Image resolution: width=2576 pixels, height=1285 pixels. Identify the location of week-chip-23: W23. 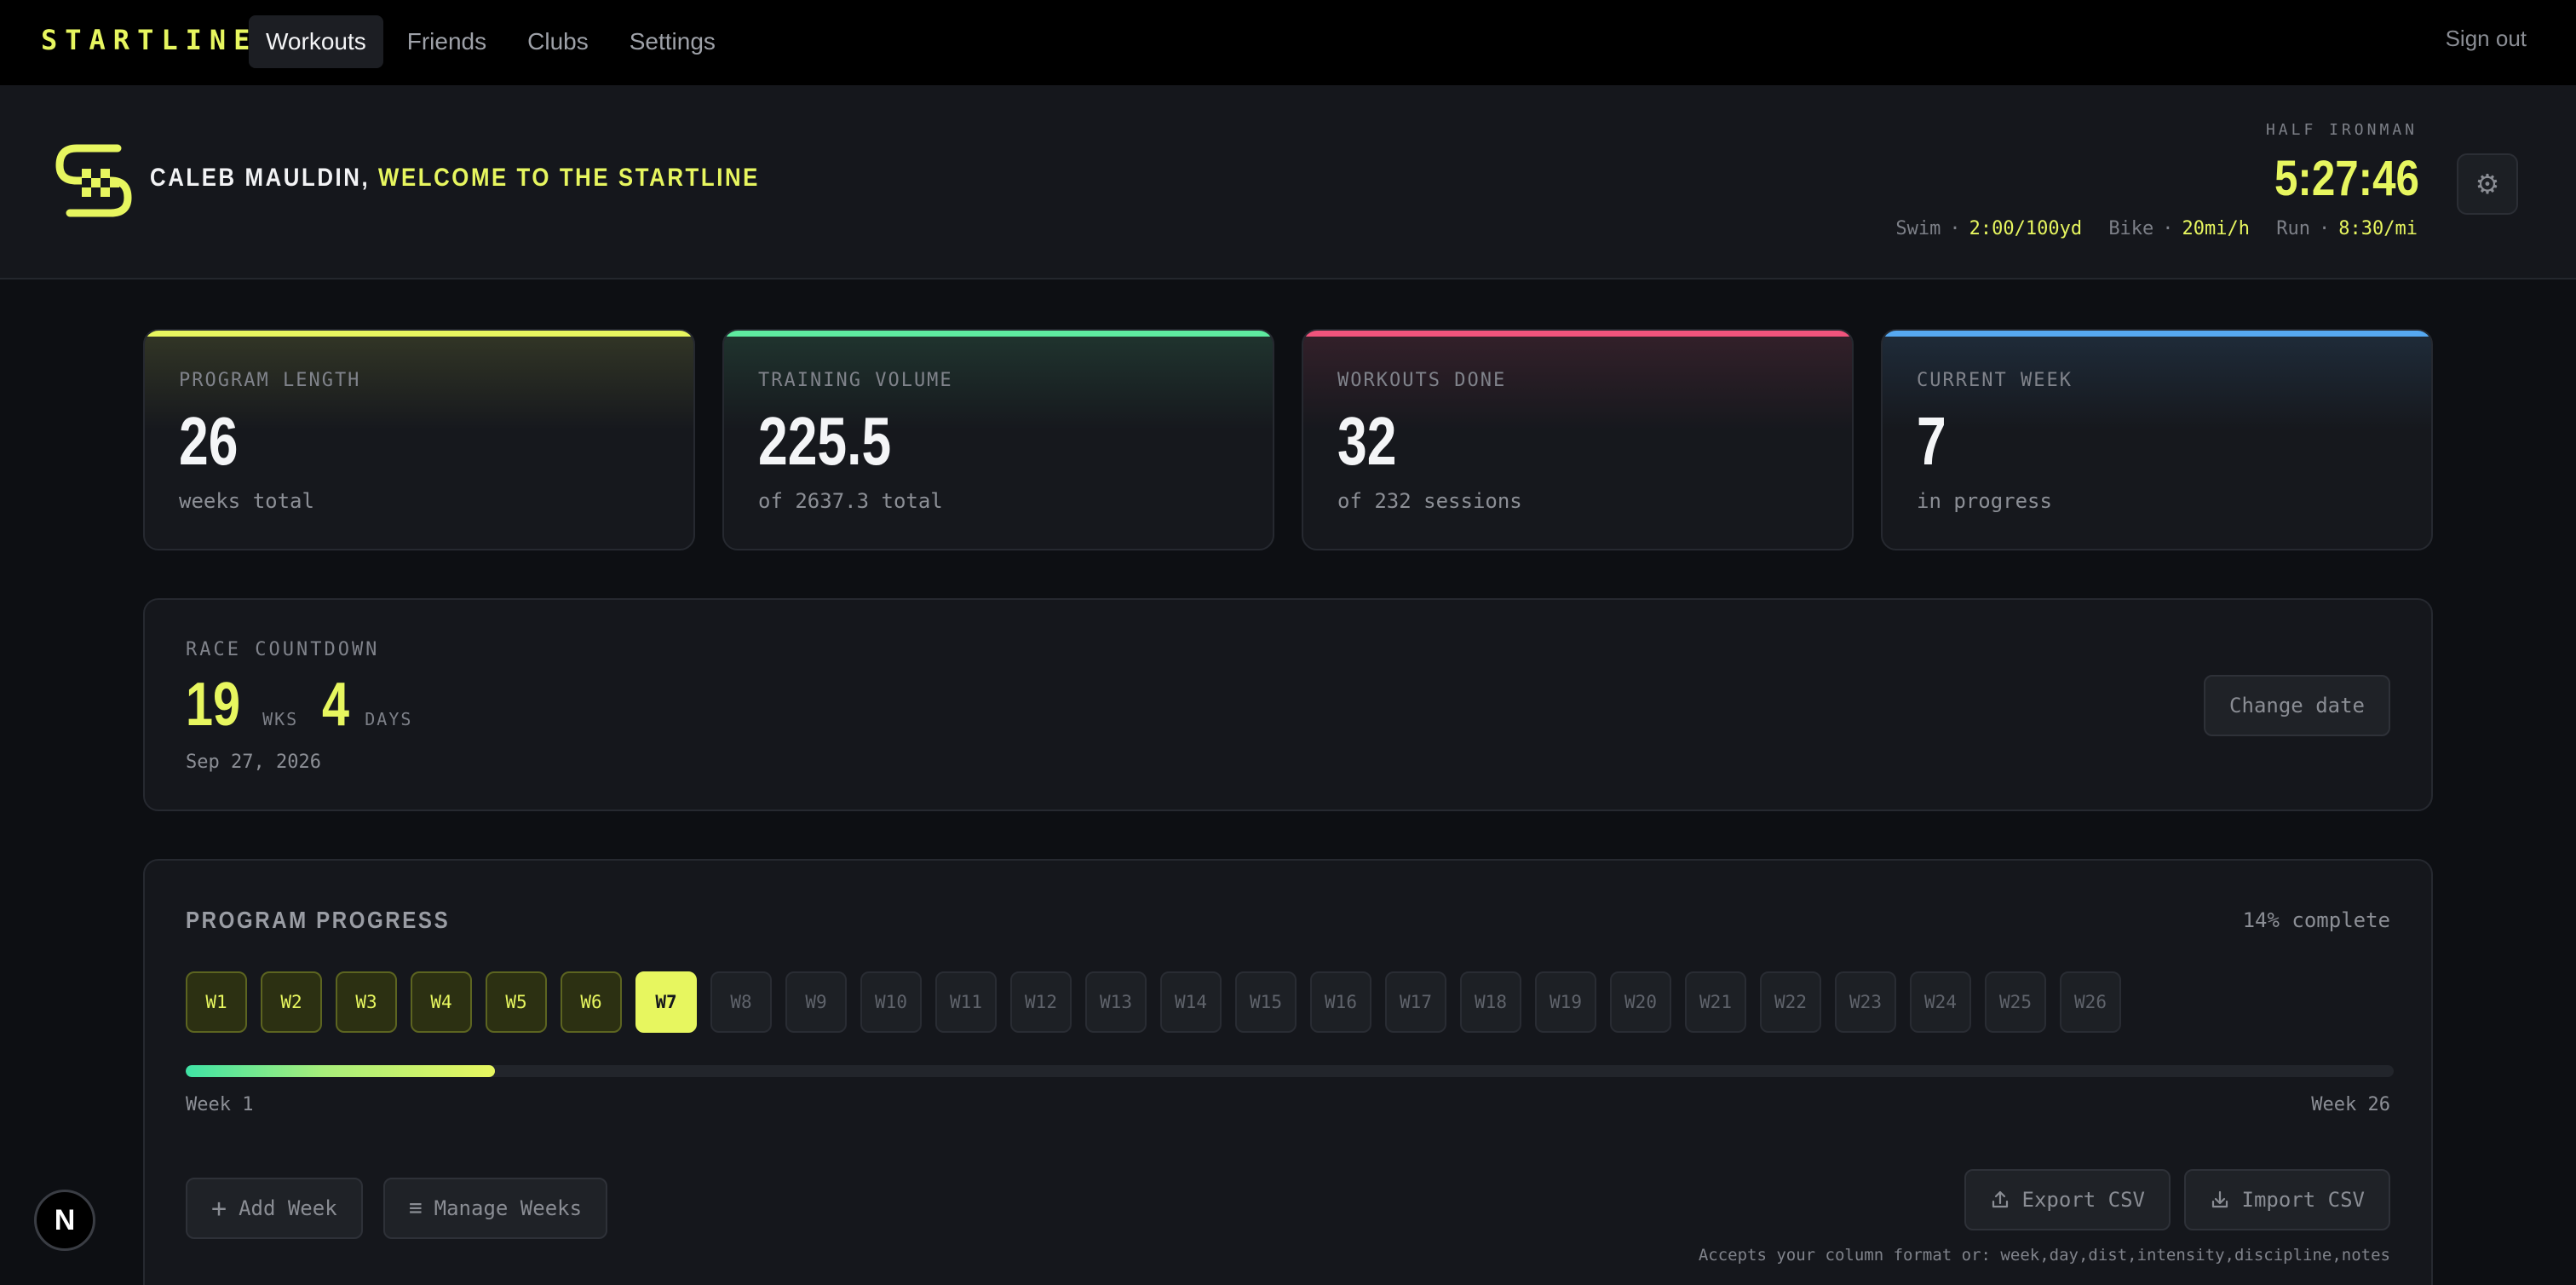
(1866, 1002).